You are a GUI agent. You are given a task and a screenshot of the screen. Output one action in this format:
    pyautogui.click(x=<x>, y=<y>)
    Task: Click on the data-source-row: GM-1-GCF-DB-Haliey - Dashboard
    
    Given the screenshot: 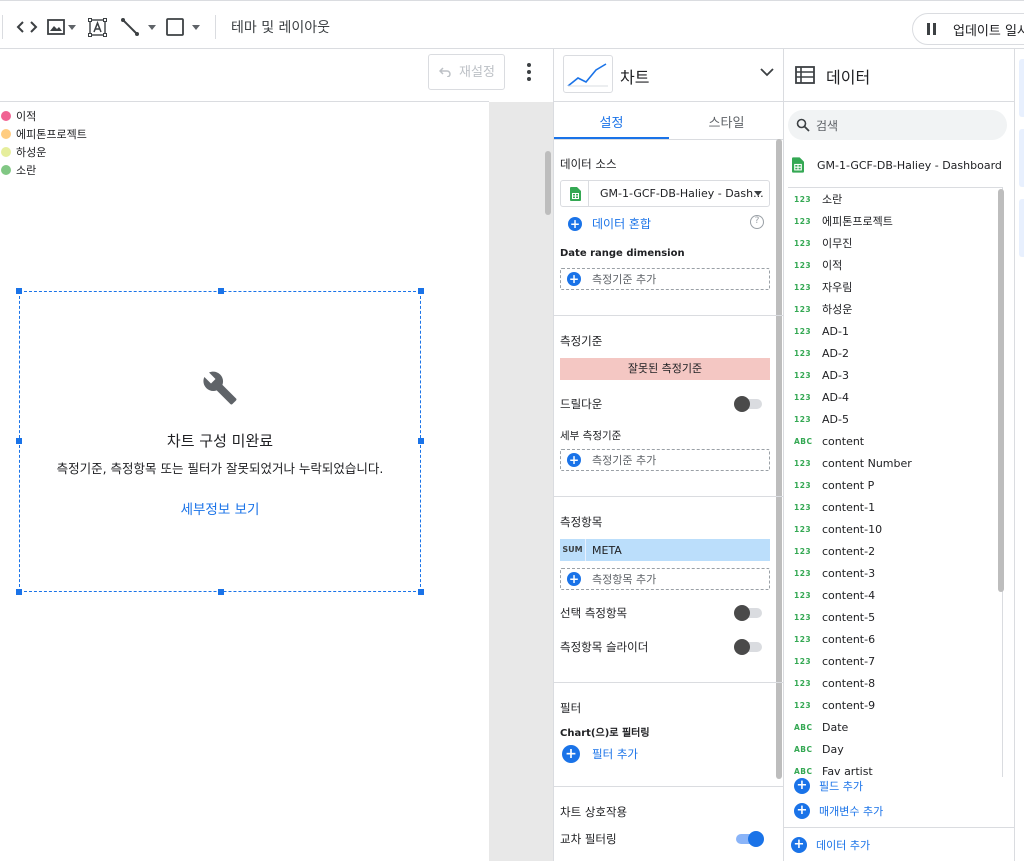 What is the action you would take?
    pyautogui.click(x=897, y=165)
    